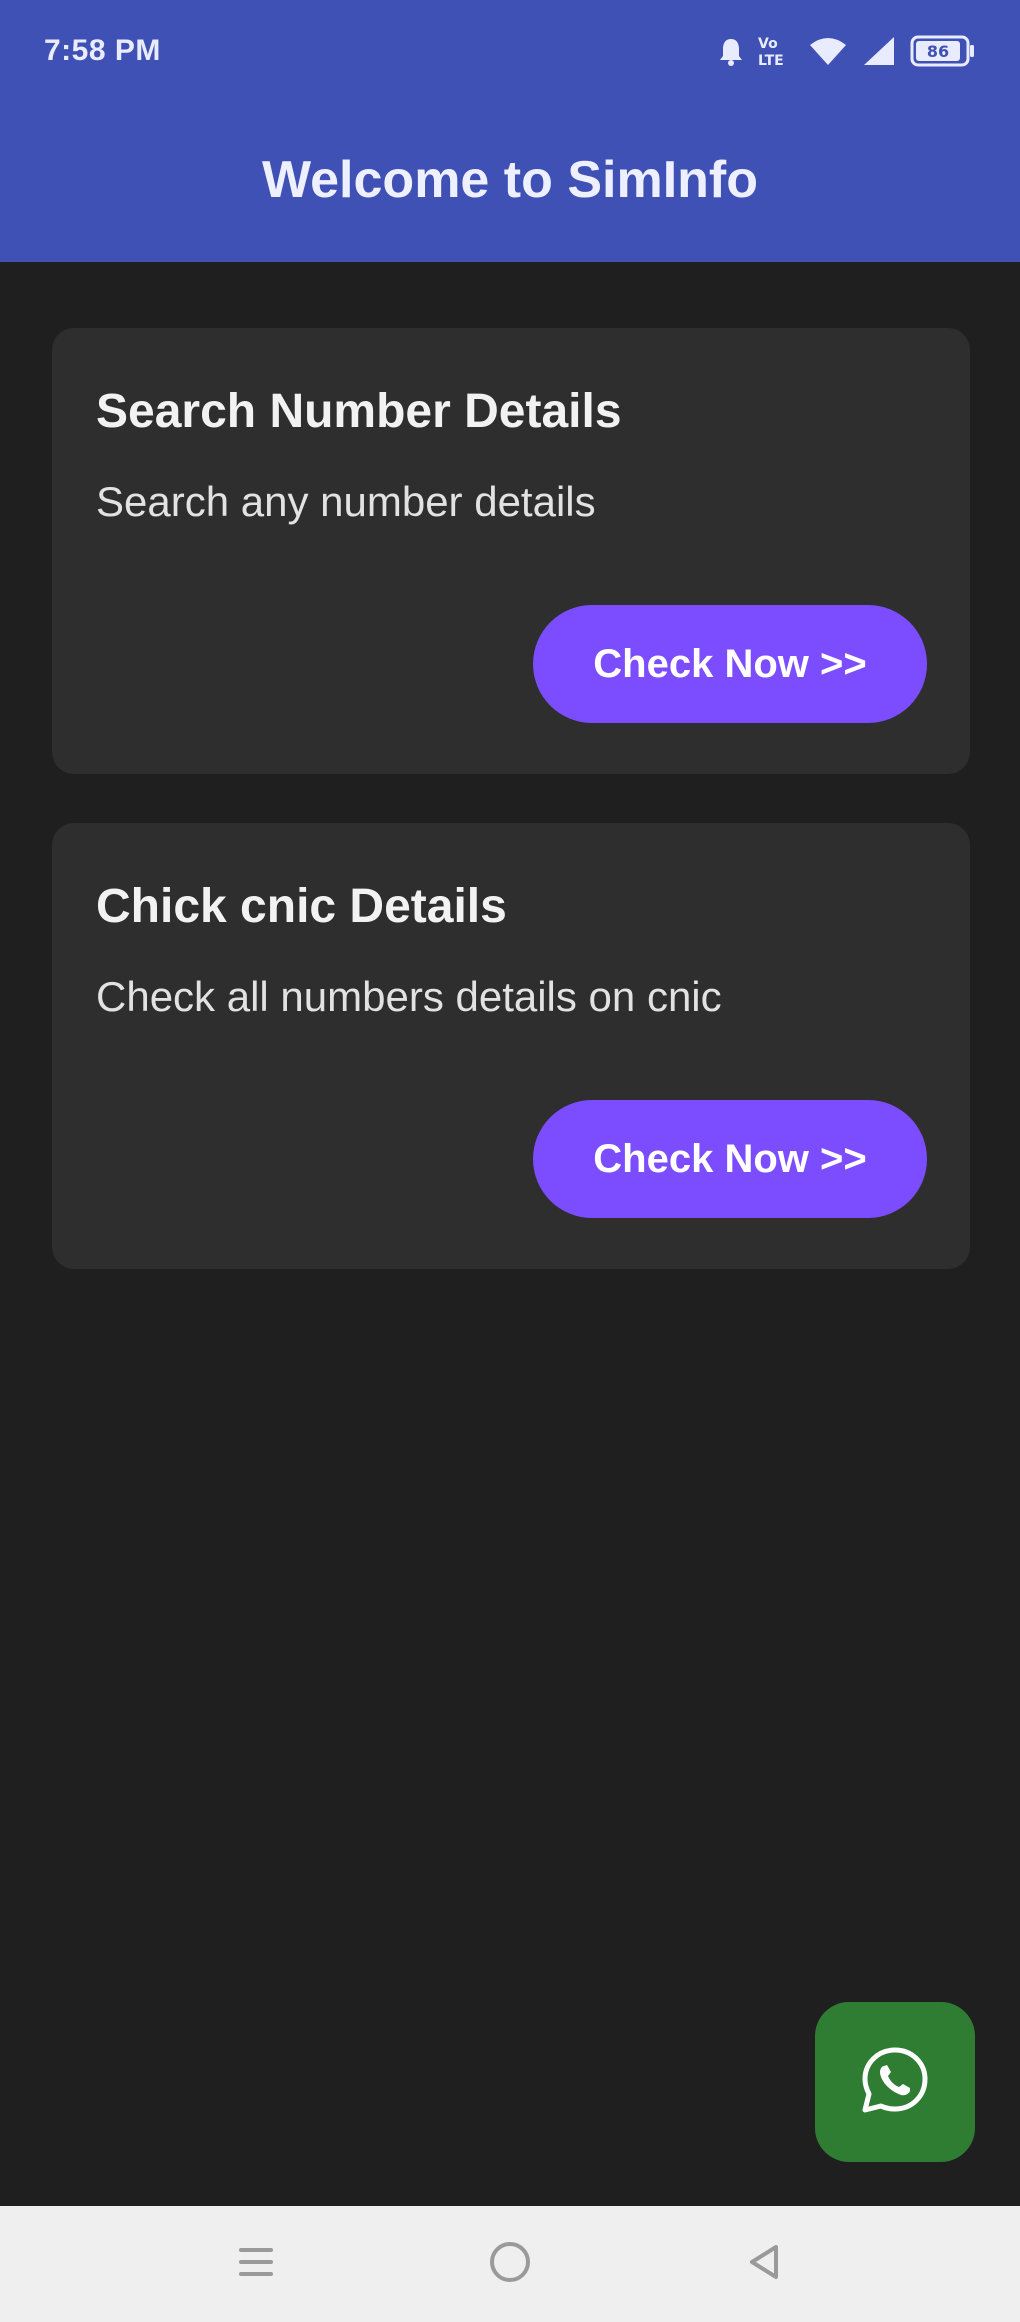 The width and height of the screenshot is (1020, 2322). I want to click on back-icon, so click(764, 2264).